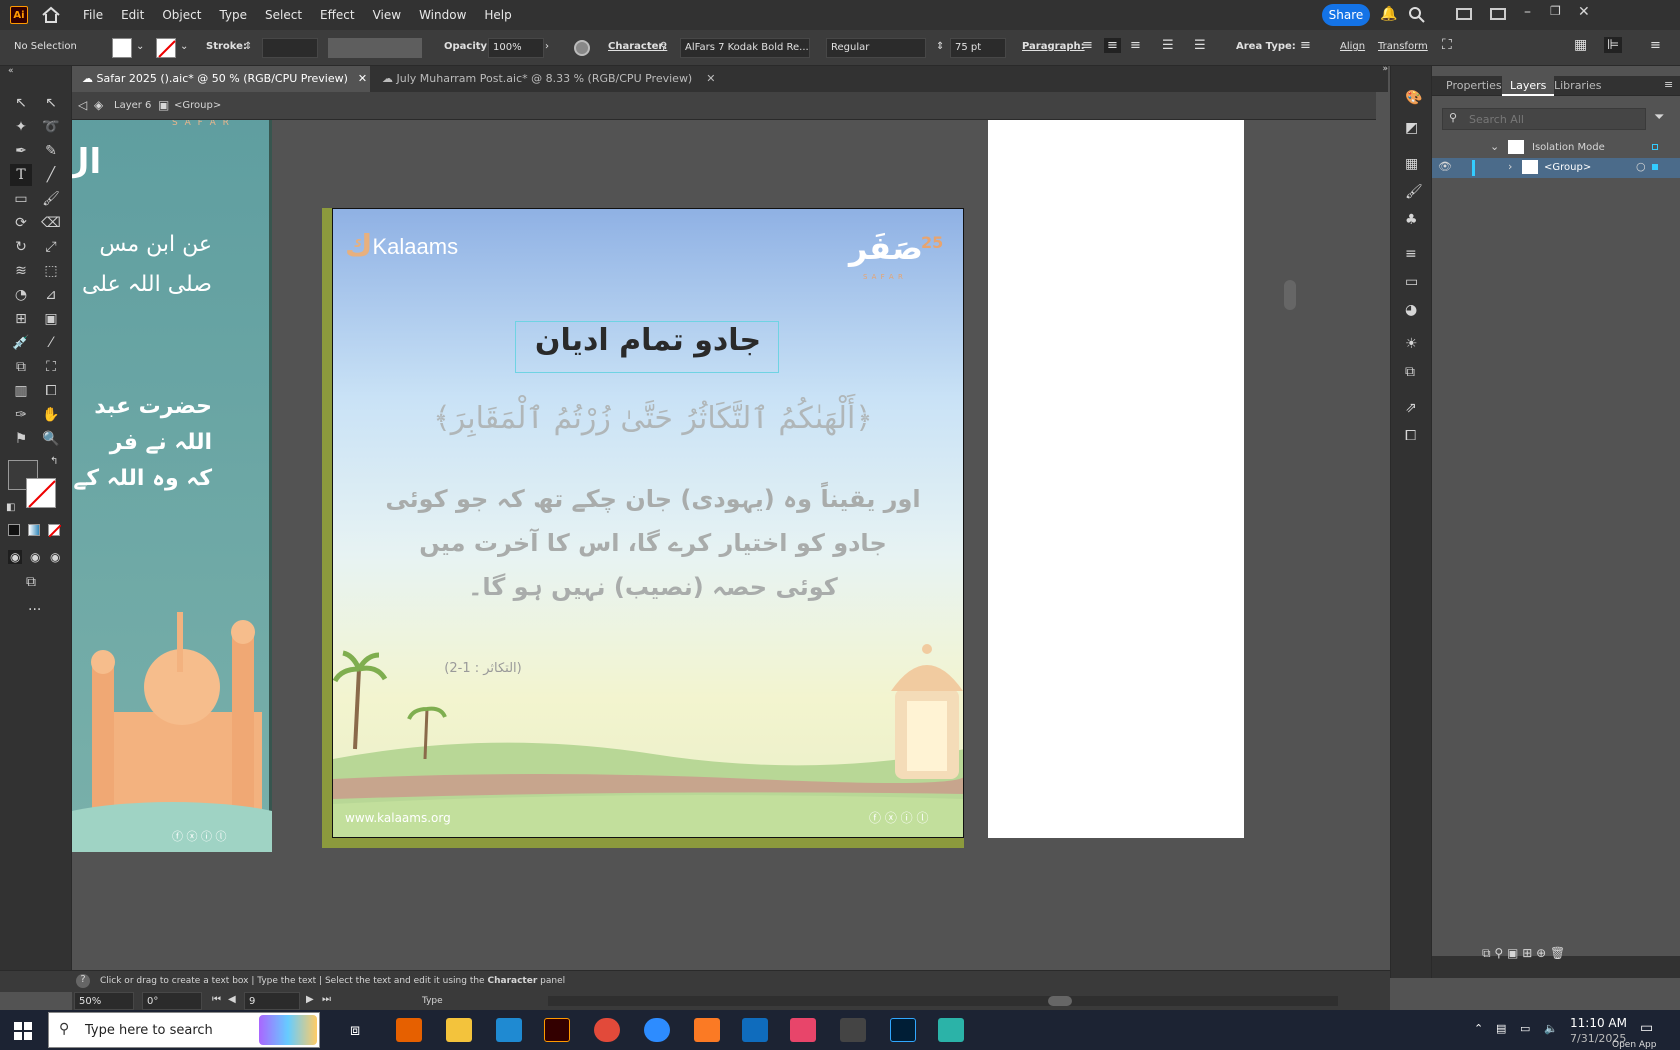 The height and width of the screenshot is (1050, 1680). What do you see at coordinates (637, 46) in the screenshot?
I see `character-label: Character:` at bounding box center [637, 46].